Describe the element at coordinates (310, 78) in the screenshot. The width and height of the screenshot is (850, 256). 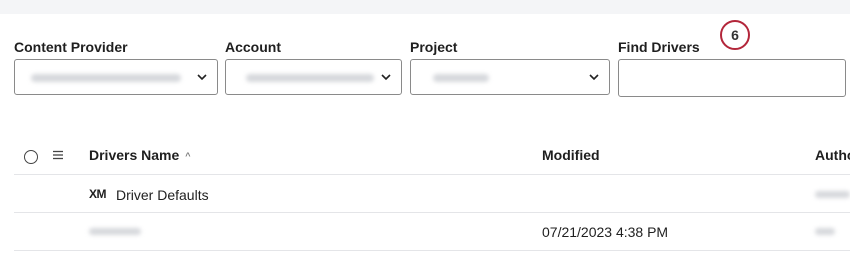
I see `account-value-redacted` at that location.